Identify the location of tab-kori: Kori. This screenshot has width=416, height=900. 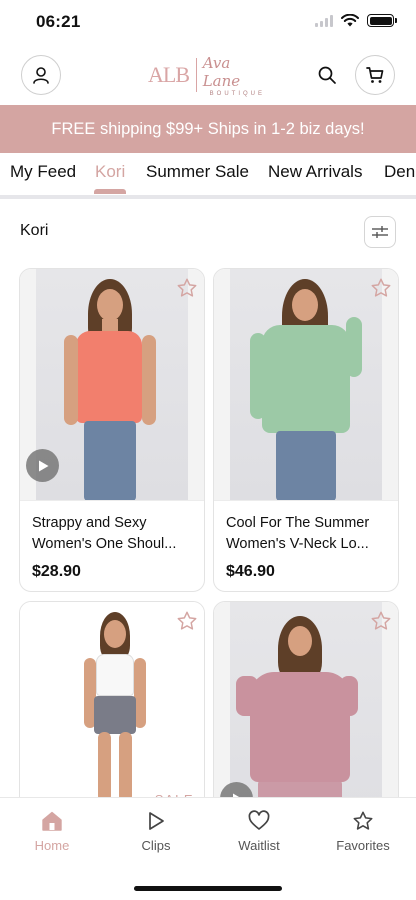
(110, 172).